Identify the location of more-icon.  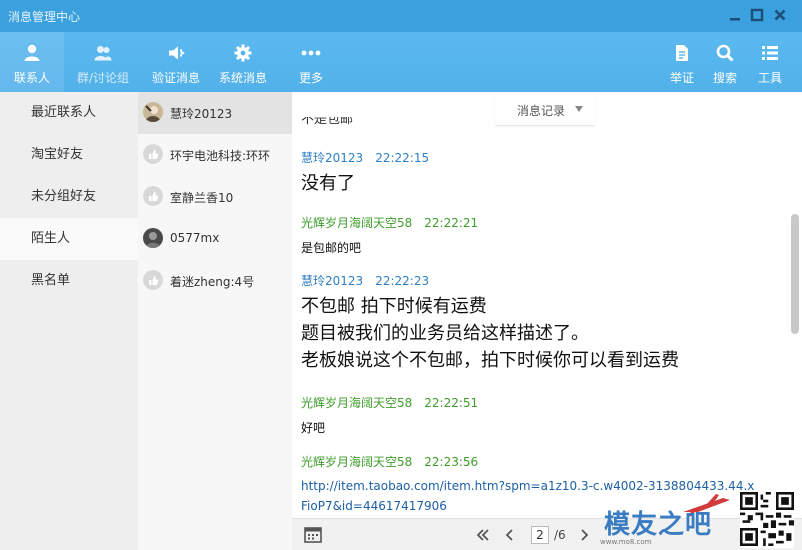
(311, 53).